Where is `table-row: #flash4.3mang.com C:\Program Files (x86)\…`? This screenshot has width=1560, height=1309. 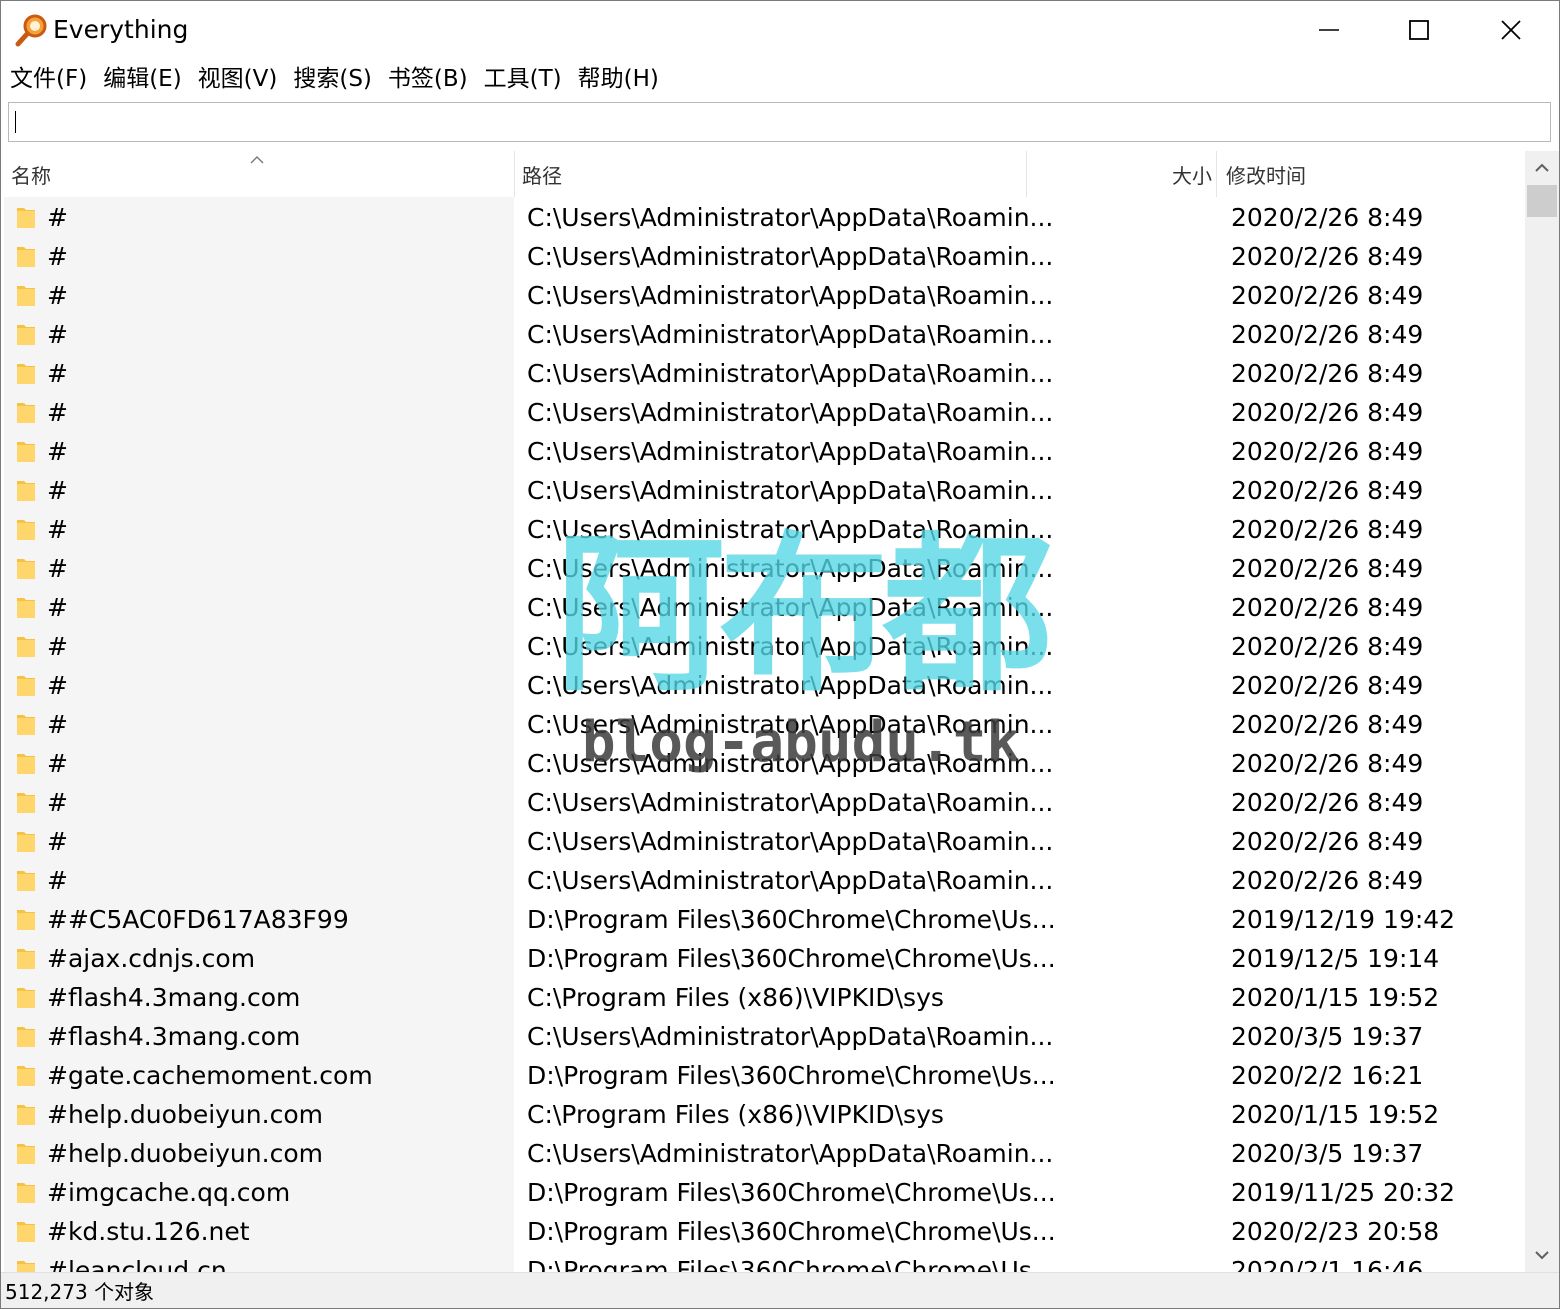
table-row: #flash4.3mang.com C:\Program Files (x86)\… is located at coordinates (764, 997).